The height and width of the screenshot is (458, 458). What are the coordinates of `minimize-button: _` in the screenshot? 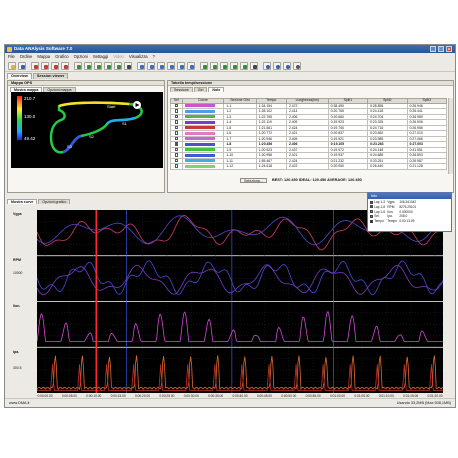 It's located at (433, 49).